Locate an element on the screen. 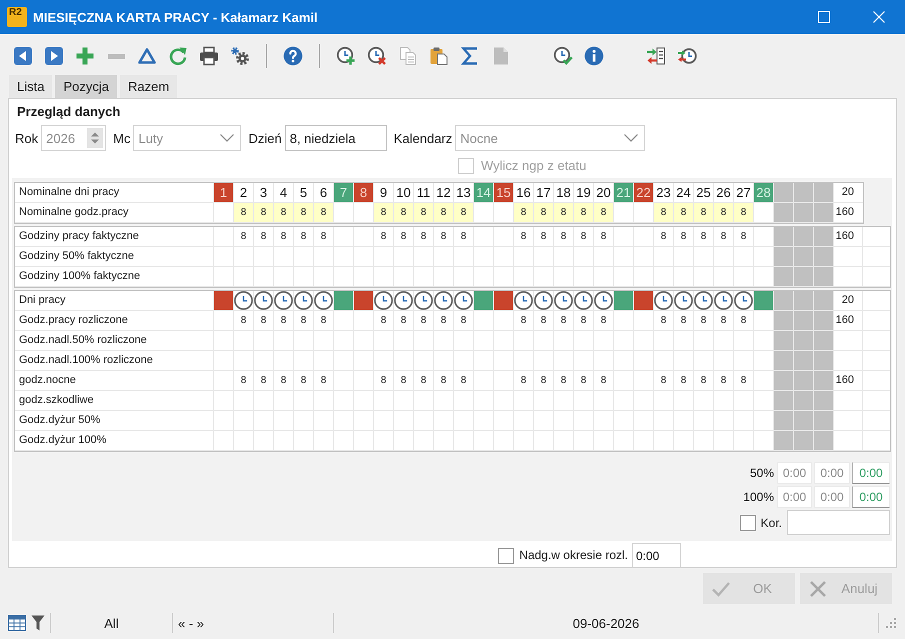 The image size is (905, 639). day-marker is located at coordinates (643, 300).